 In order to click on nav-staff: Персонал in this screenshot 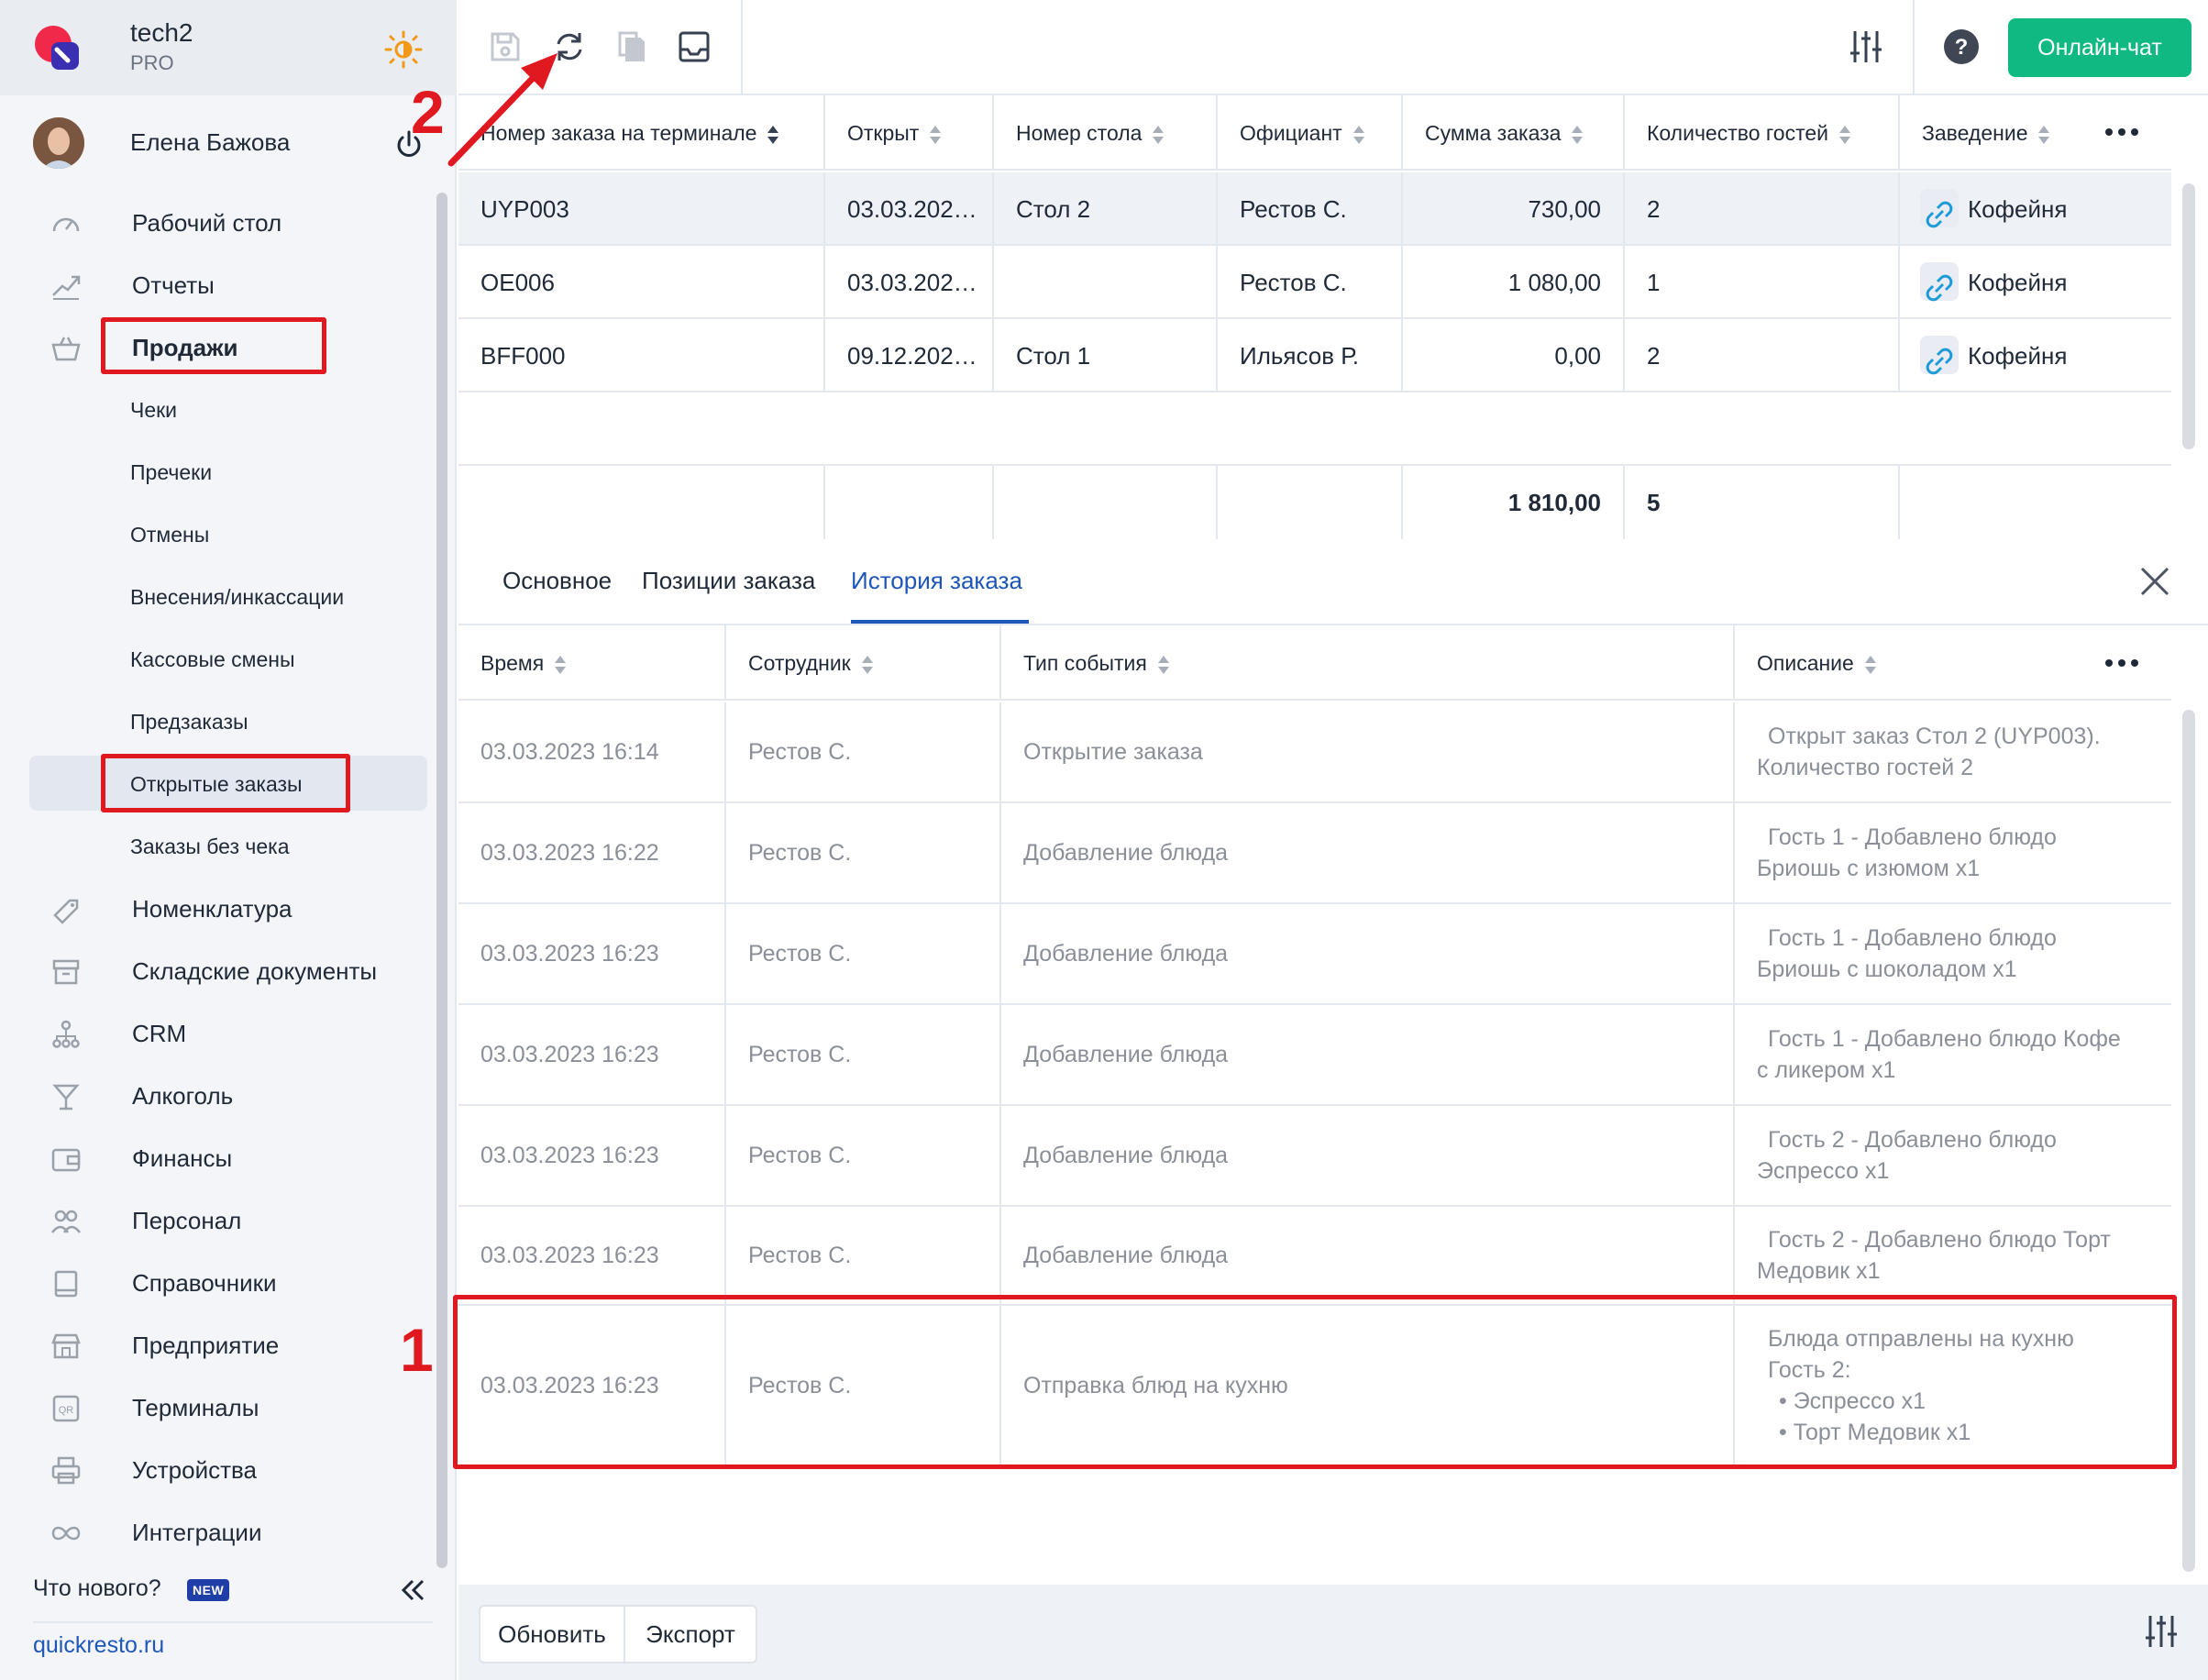, I will do `click(215, 1219)`.